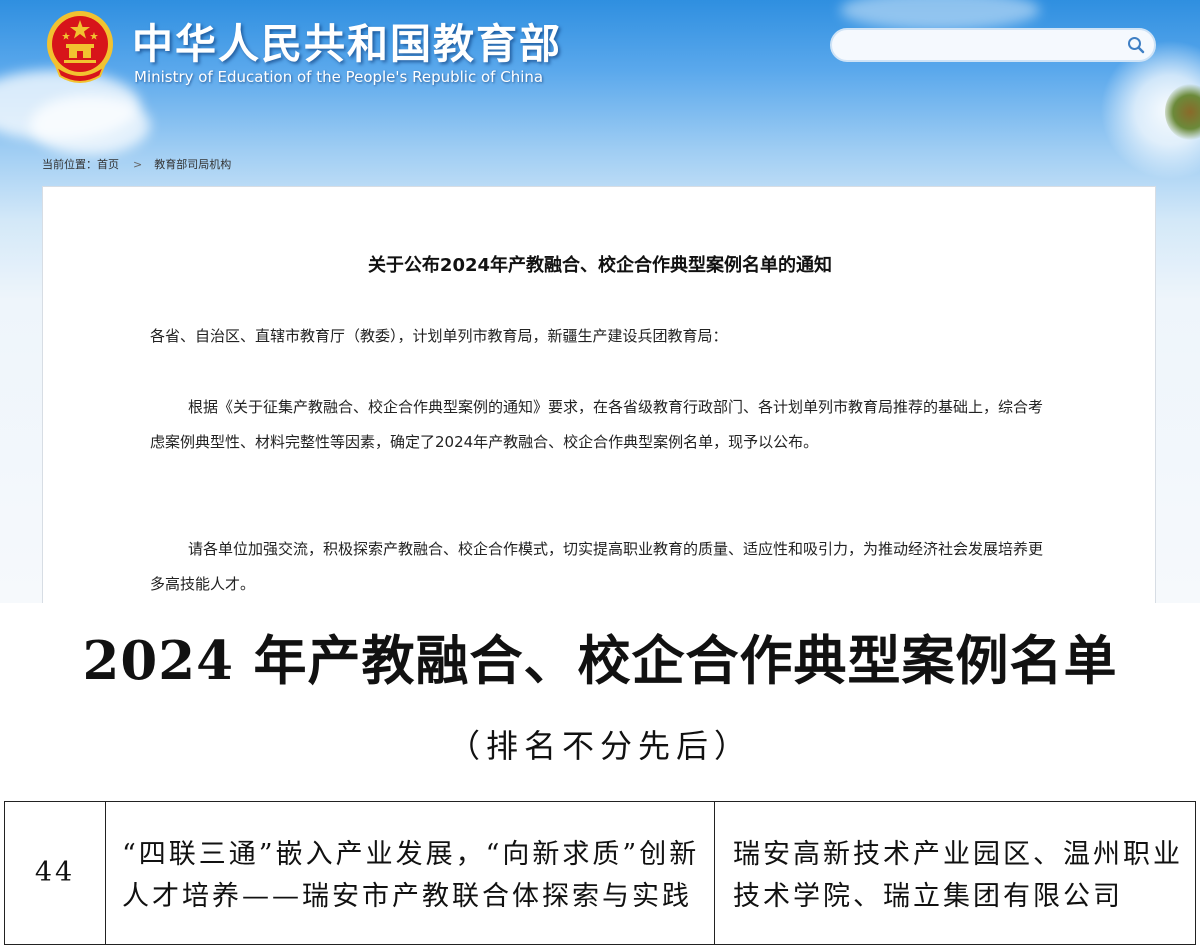 This screenshot has width=1200, height=945. I want to click on breadcrumb-section-link: 教育部司局机构, so click(192, 164).